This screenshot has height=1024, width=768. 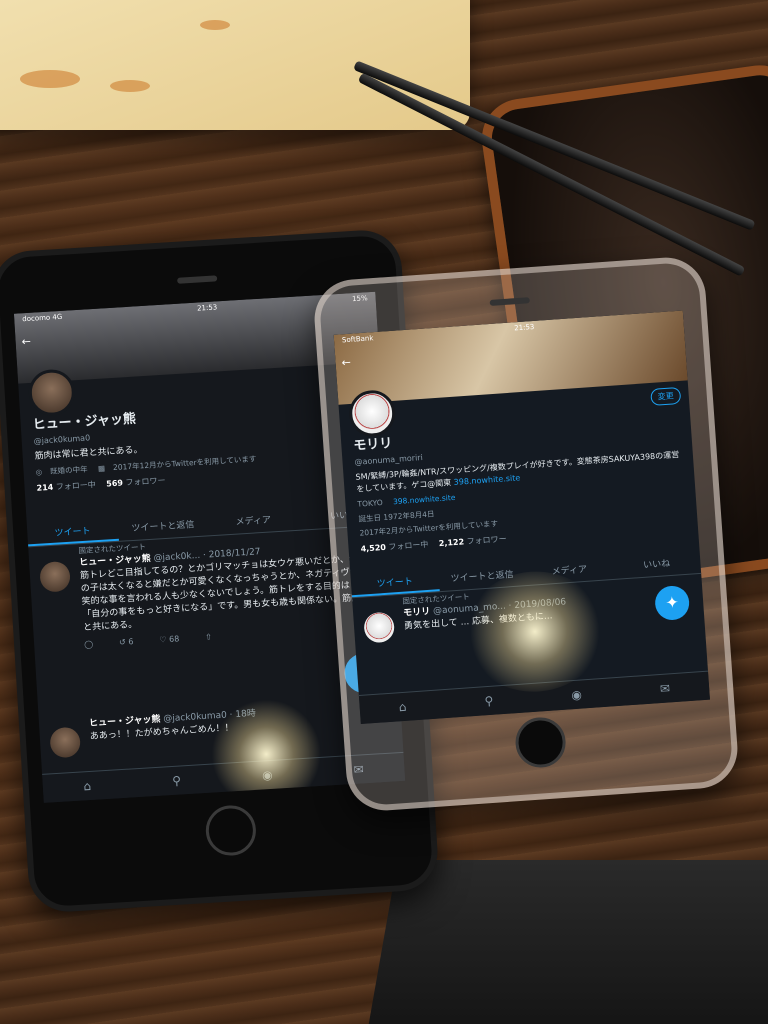 What do you see at coordinates (115, 483) in the screenshot?
I see `followers-count: 569` at bounding box center [115, 483].